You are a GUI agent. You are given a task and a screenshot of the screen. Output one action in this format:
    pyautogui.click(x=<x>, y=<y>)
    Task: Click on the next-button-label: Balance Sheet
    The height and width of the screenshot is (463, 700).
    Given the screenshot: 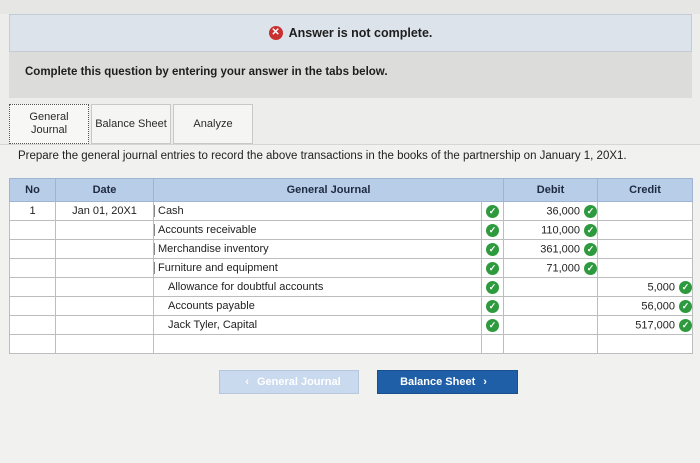 What is the action you would take?
    pyautogui.click(x=438, y=382)
    